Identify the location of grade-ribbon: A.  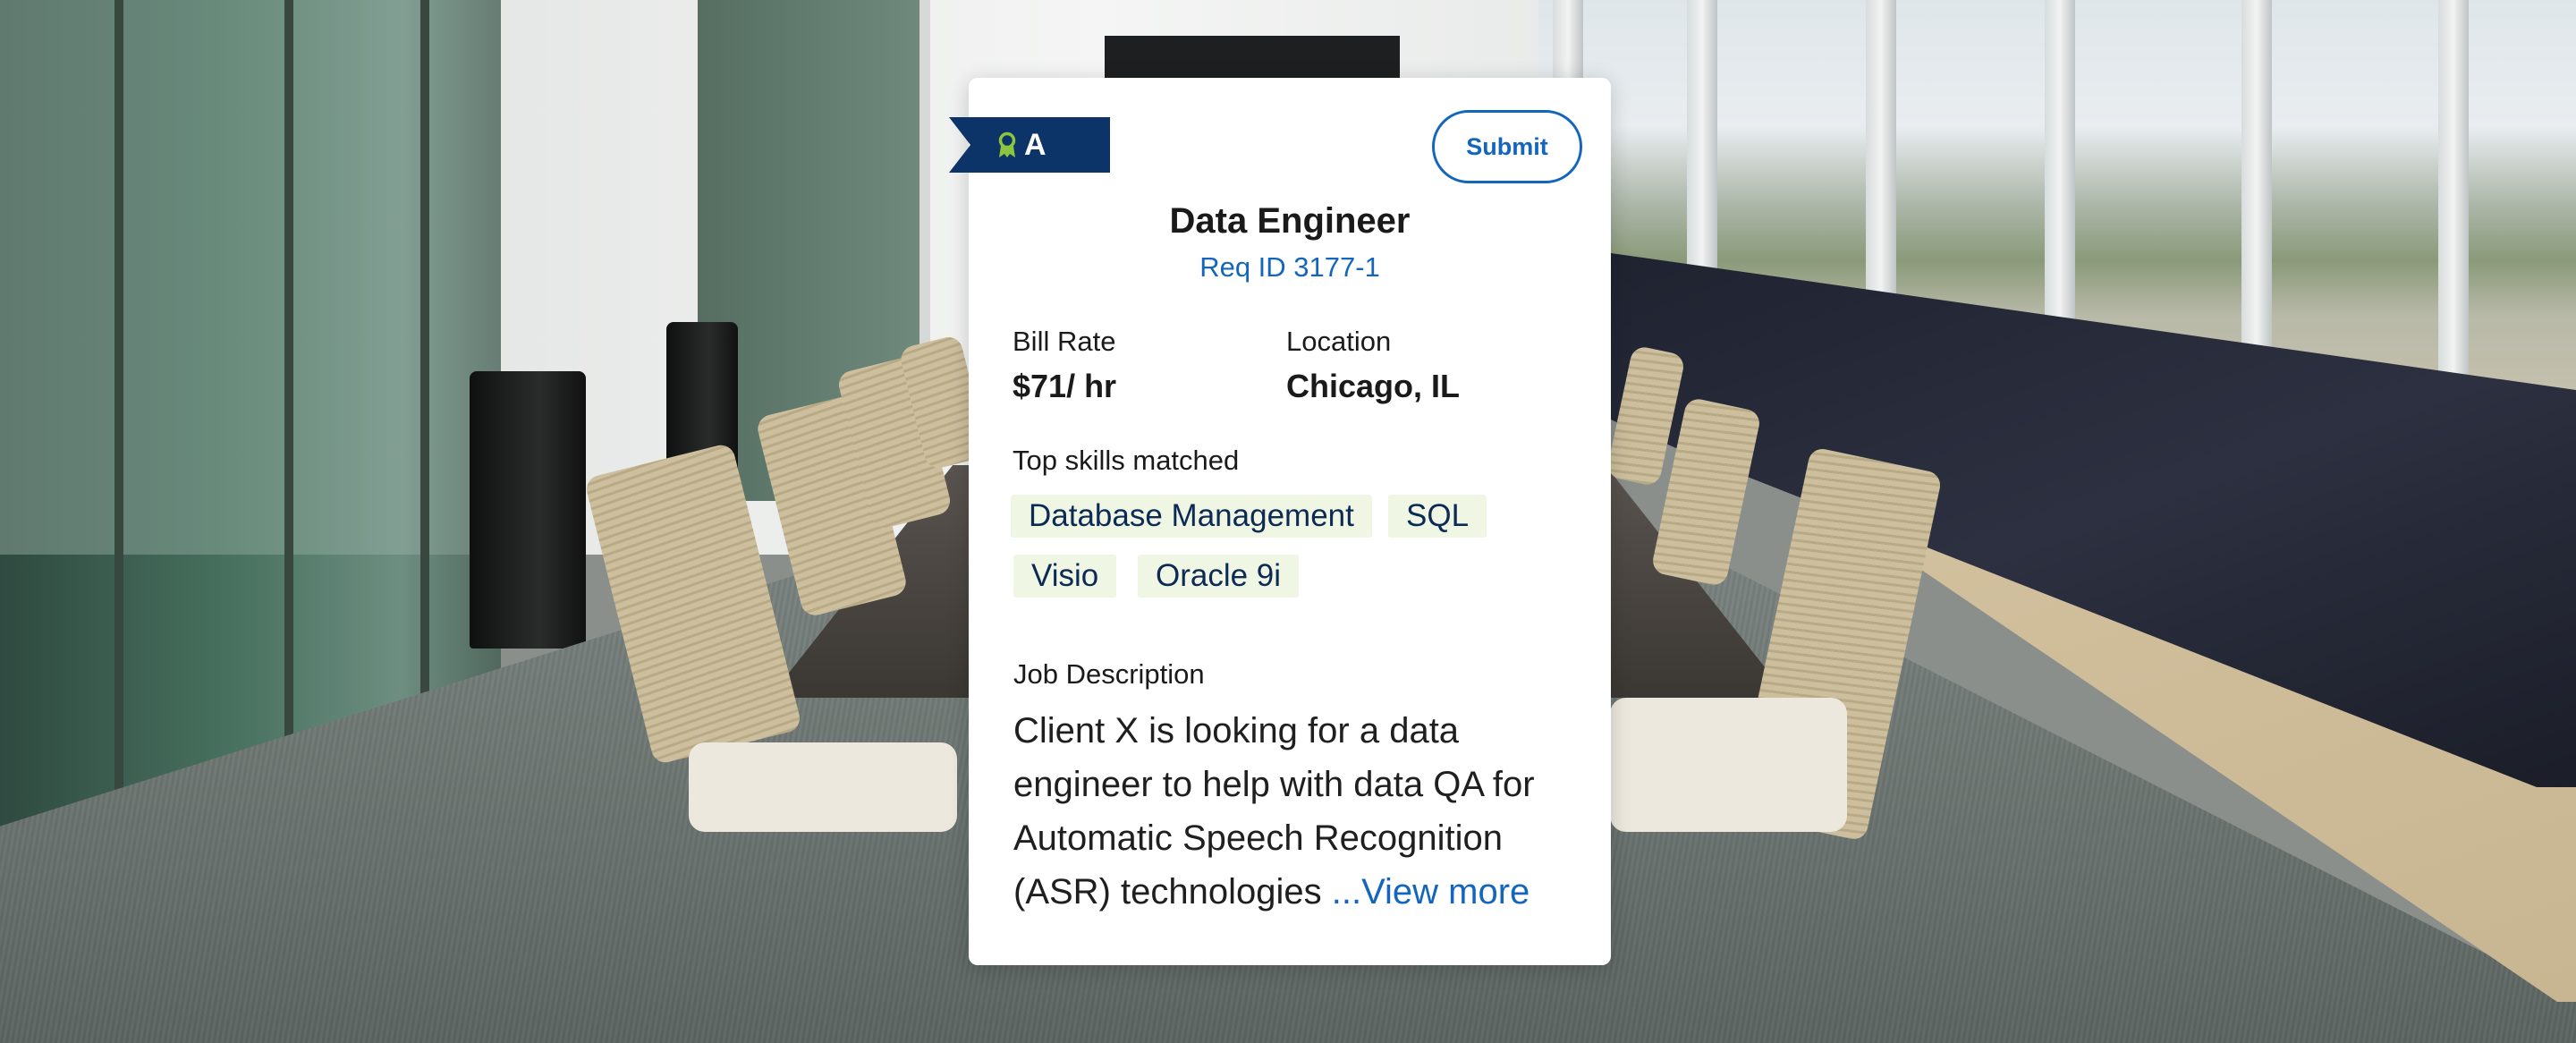
(1029, 145).